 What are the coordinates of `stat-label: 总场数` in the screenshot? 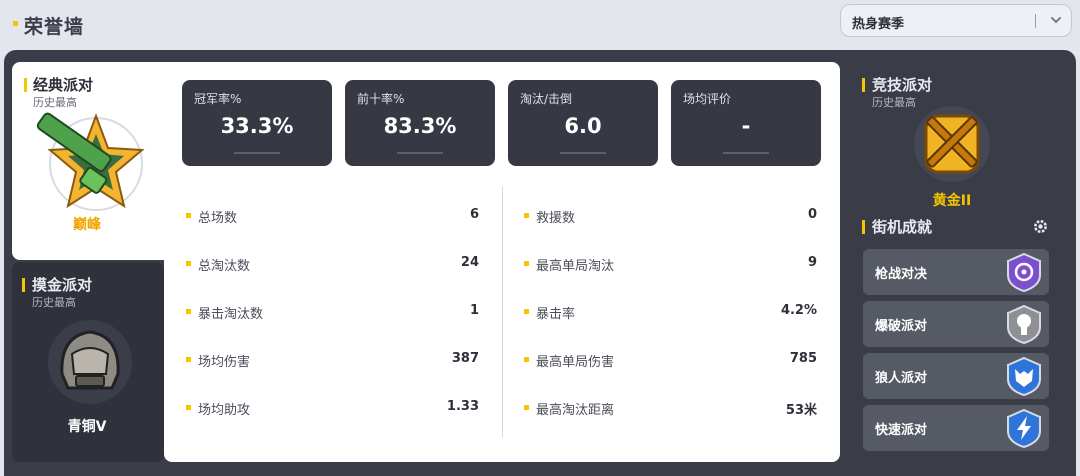 It's located at (218, 218).